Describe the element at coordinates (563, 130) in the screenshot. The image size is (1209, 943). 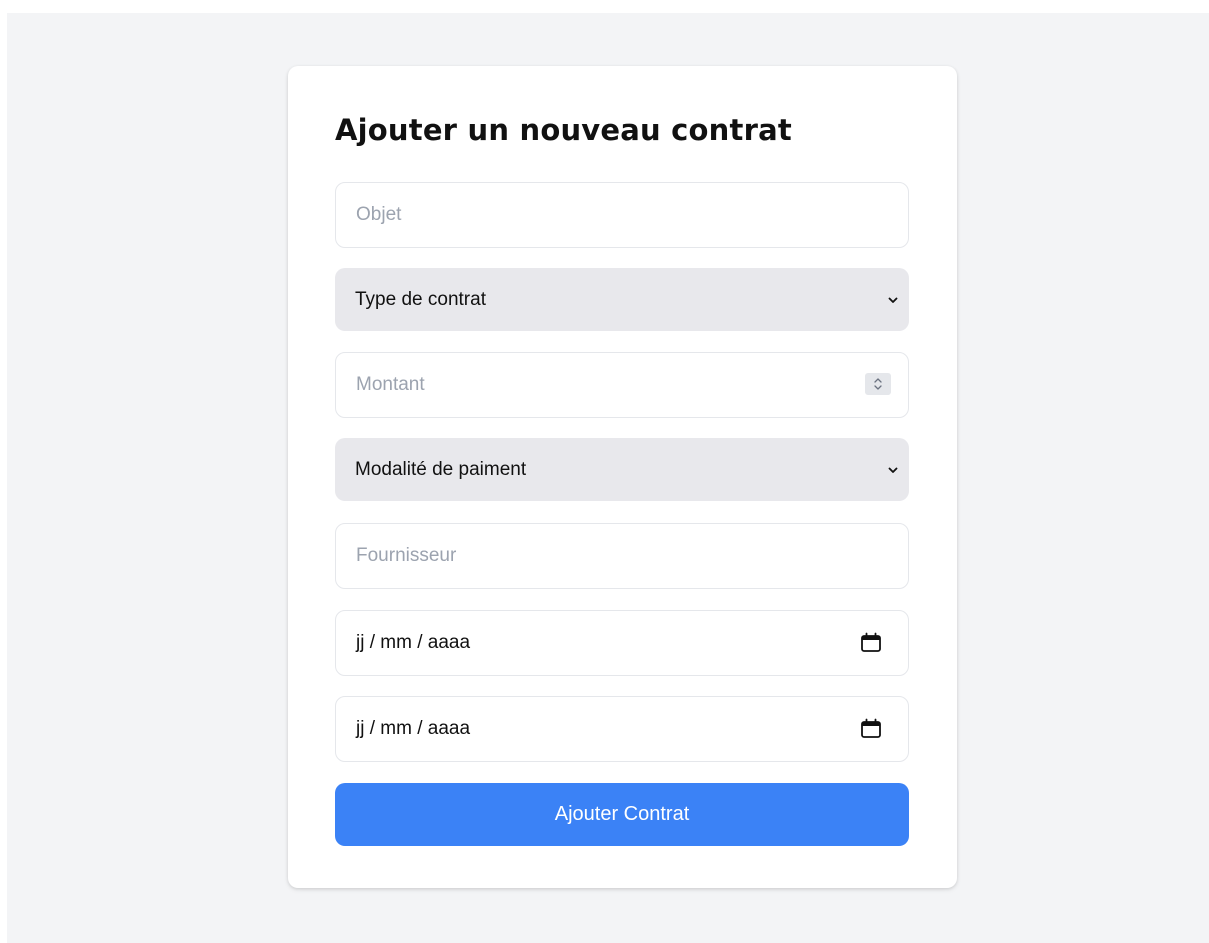
I see `form-title: Ajouter un nouveau contrat` at that location.